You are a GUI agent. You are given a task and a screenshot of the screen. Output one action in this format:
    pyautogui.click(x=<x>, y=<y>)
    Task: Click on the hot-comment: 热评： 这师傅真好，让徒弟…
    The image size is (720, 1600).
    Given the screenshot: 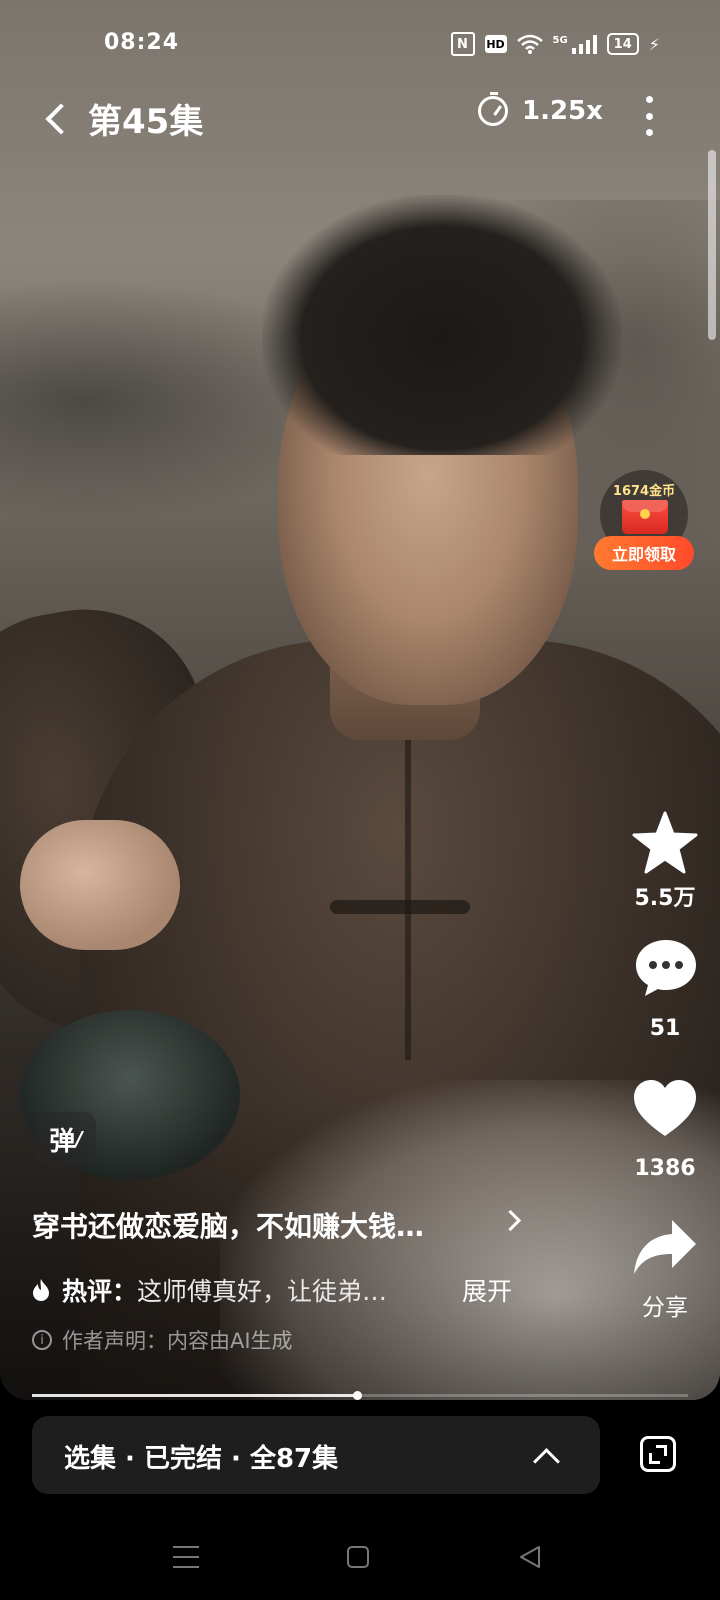 What is the action you would take?
    pyautogui.click(x=209, y=1290)
    